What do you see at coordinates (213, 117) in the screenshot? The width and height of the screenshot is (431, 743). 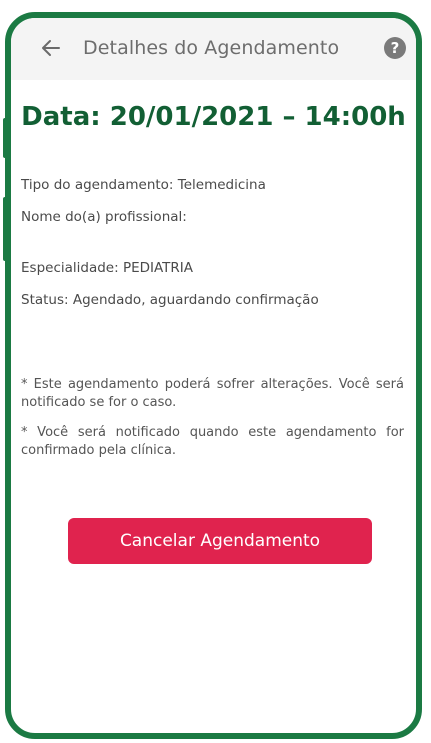 I see `appointment-date: Data: 20/01/2021 – 14:00h` at bounding box center [213, 117].